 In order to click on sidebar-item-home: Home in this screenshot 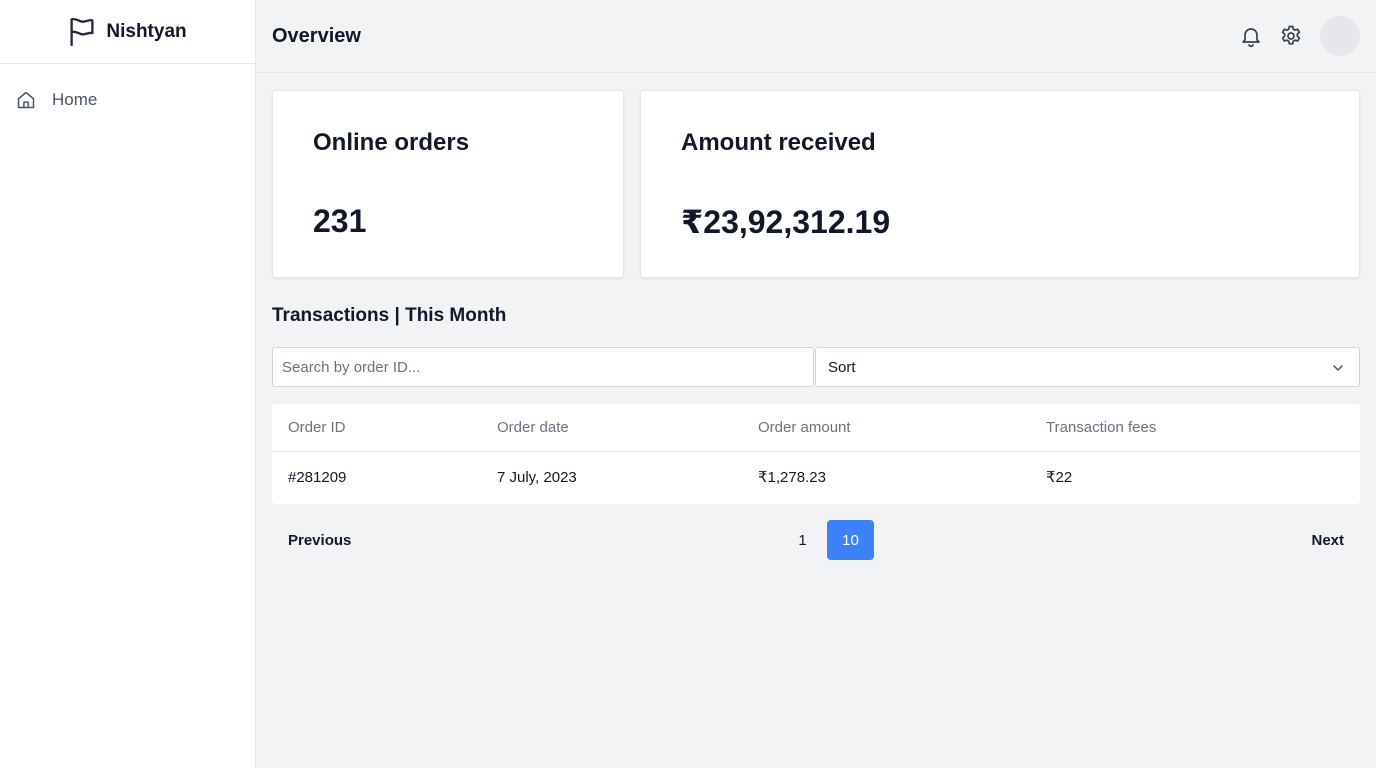, I will do `click(127, 100)`.